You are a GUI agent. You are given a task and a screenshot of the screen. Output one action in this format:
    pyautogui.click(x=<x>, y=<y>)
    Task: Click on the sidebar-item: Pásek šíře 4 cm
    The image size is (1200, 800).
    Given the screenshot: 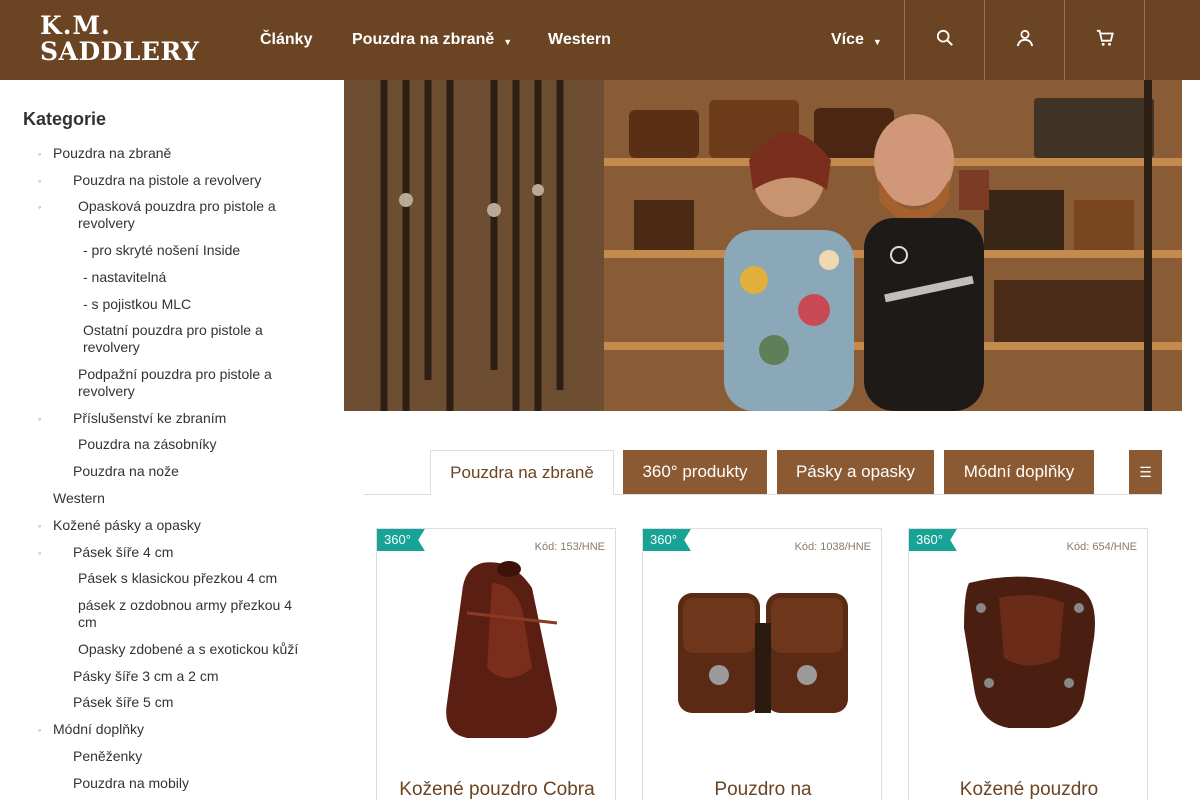 What is the action you would take?
    pyautogui.click(x=193, y=552)
    